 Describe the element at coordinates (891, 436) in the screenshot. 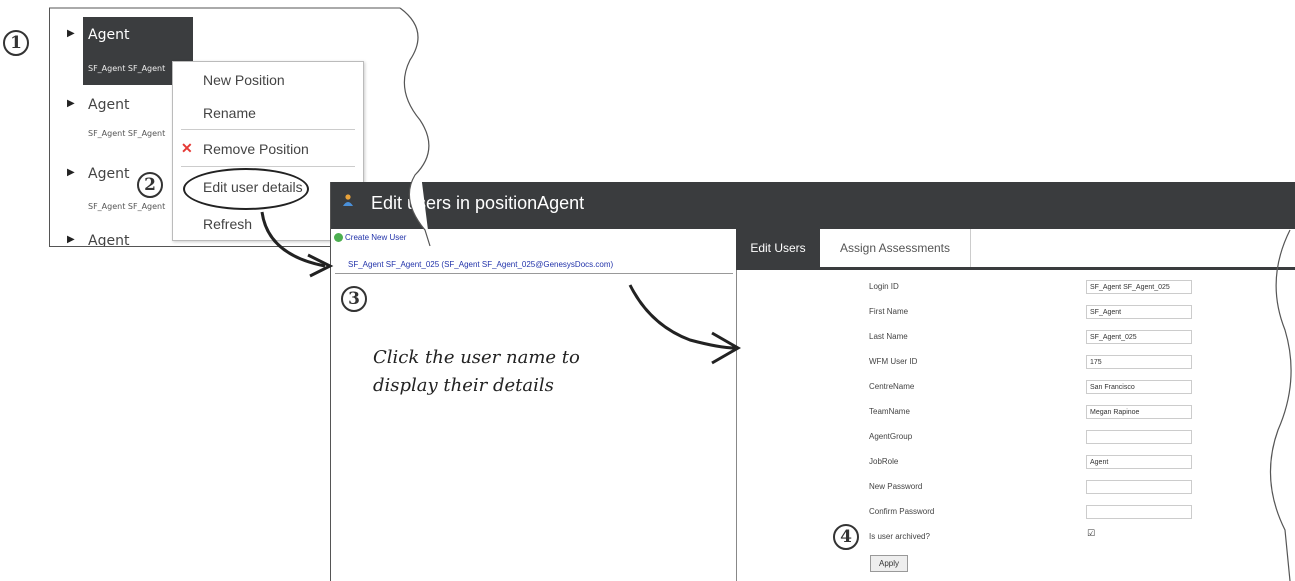

I see `agent-group-label: AgentGroup` at that location.